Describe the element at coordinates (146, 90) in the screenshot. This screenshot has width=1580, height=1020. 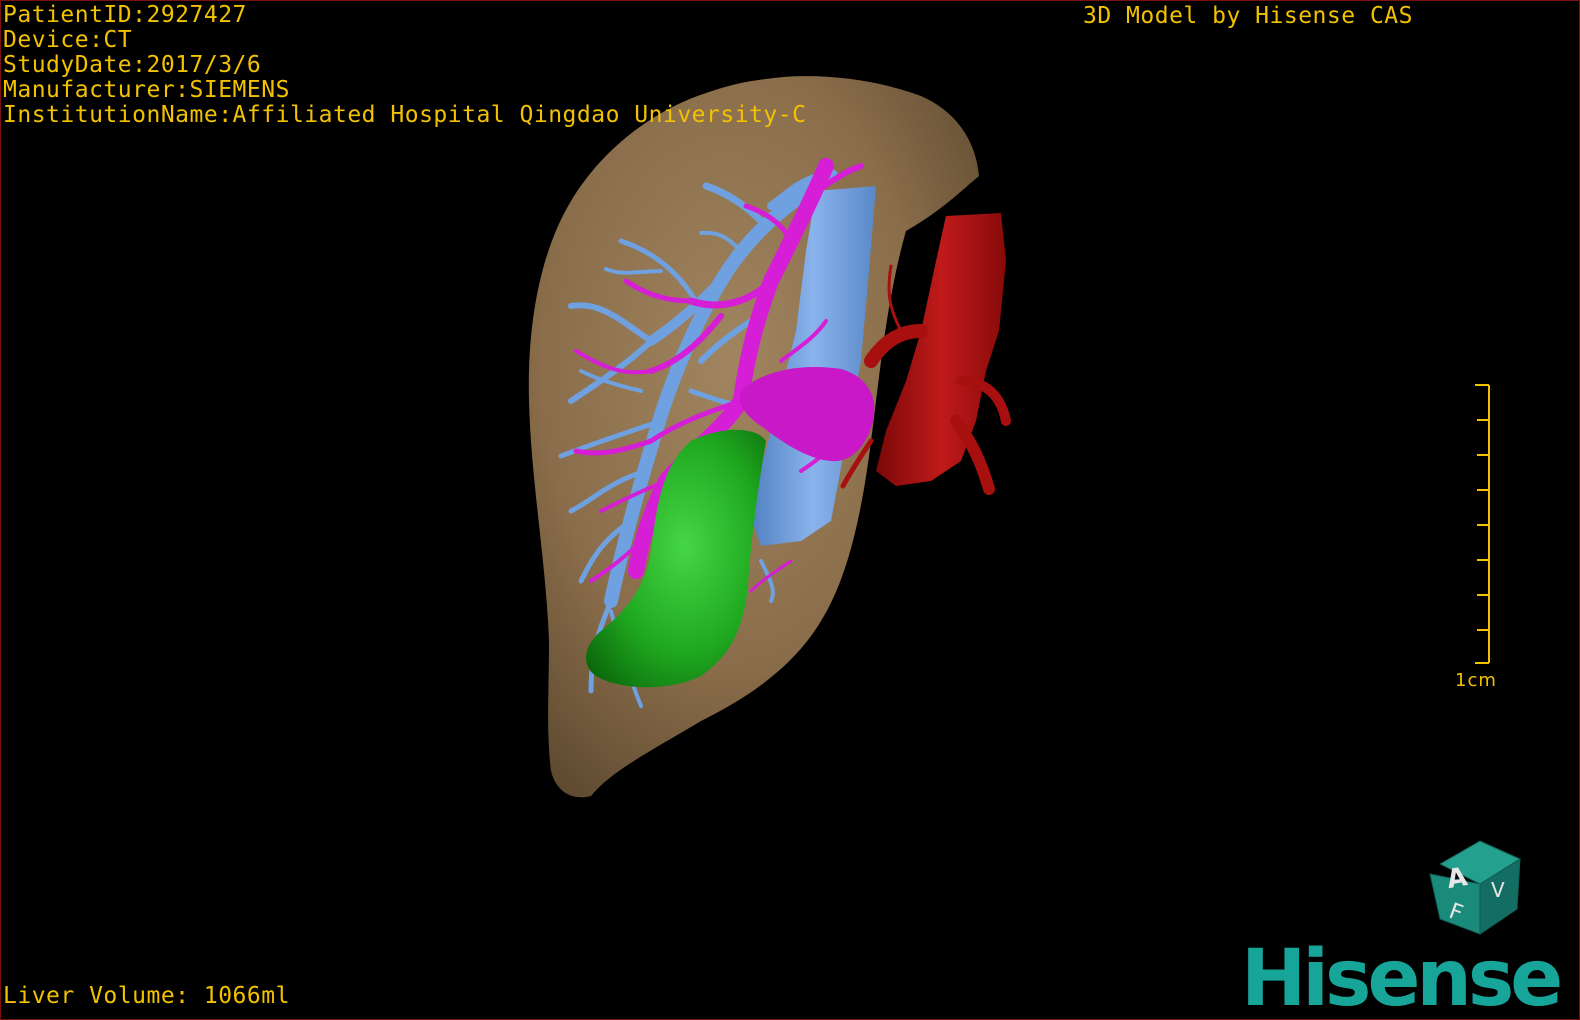
I see `manufacturer: Manufacturer:SIEMENS` at that location.